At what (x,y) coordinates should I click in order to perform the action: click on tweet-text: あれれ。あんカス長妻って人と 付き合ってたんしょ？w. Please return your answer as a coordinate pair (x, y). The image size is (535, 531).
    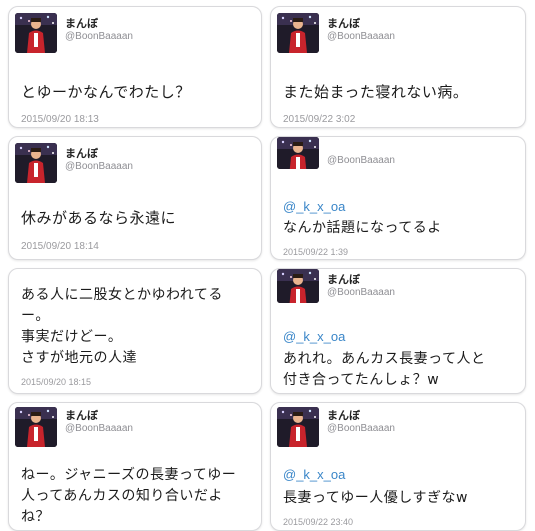
    Looking at the image, I should click on (384, 369).